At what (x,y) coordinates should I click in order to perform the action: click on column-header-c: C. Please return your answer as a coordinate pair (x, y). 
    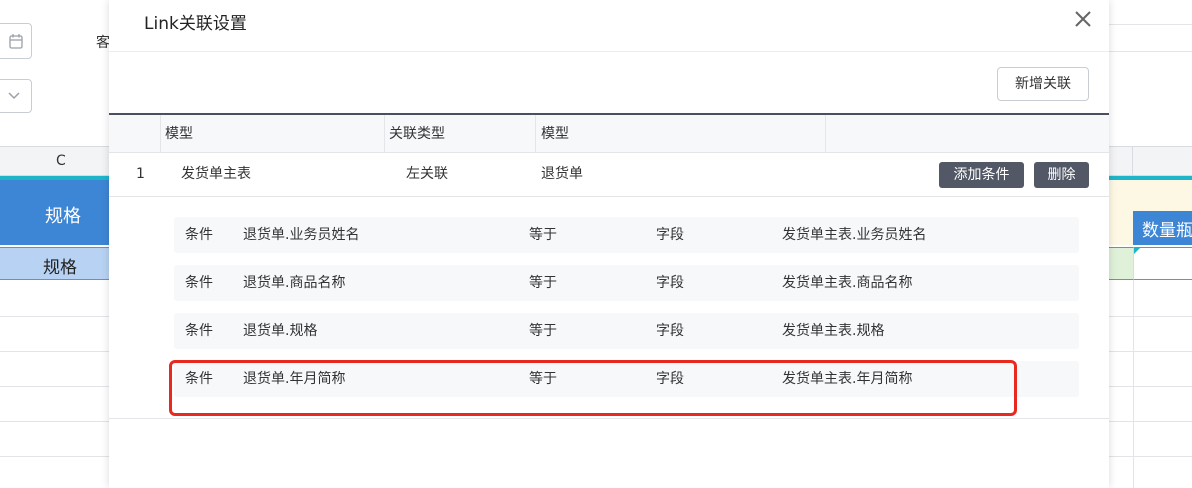
    Looking at the image, I should click on (54, 161).